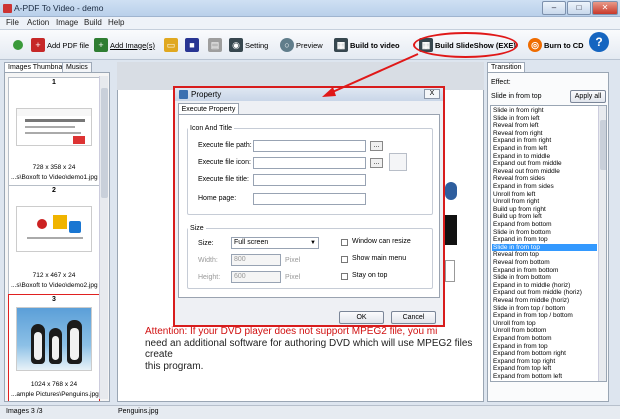  Describe the element at coordinates (579, 8) in the screenshot. I see `maximize-button: □` at that location.